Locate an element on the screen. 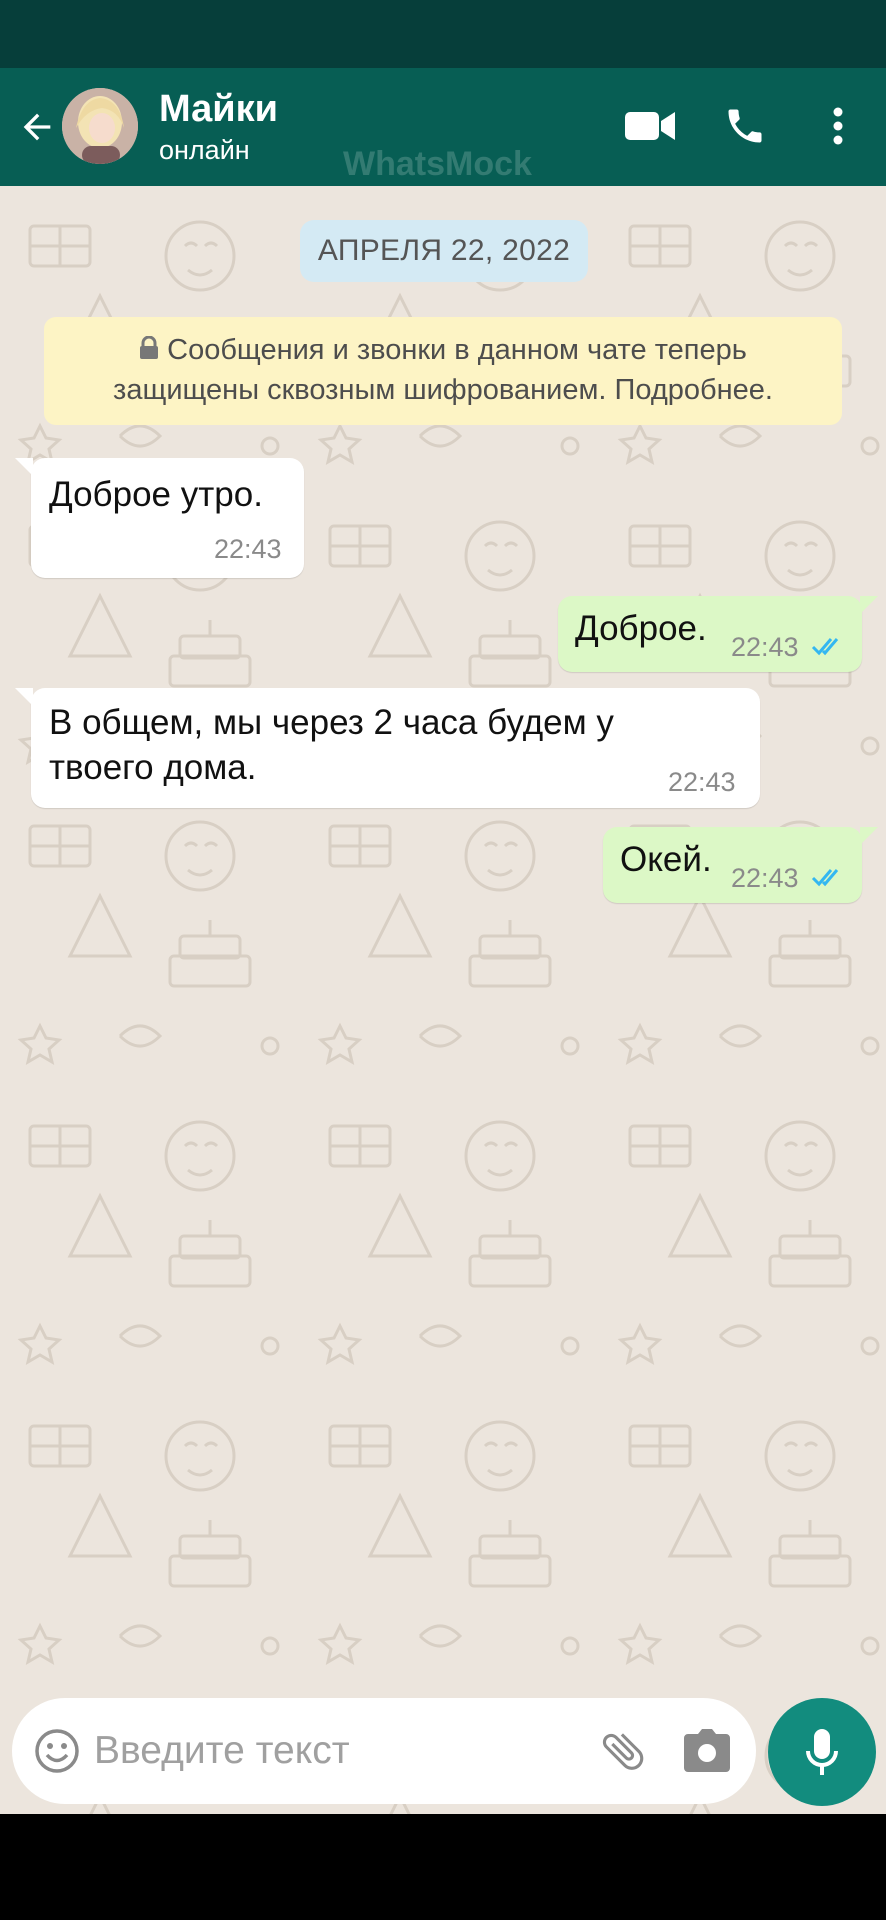 The height and width of the screenshot is (1920, 886). system-nav-bar is located at coordinates (443, 1867).